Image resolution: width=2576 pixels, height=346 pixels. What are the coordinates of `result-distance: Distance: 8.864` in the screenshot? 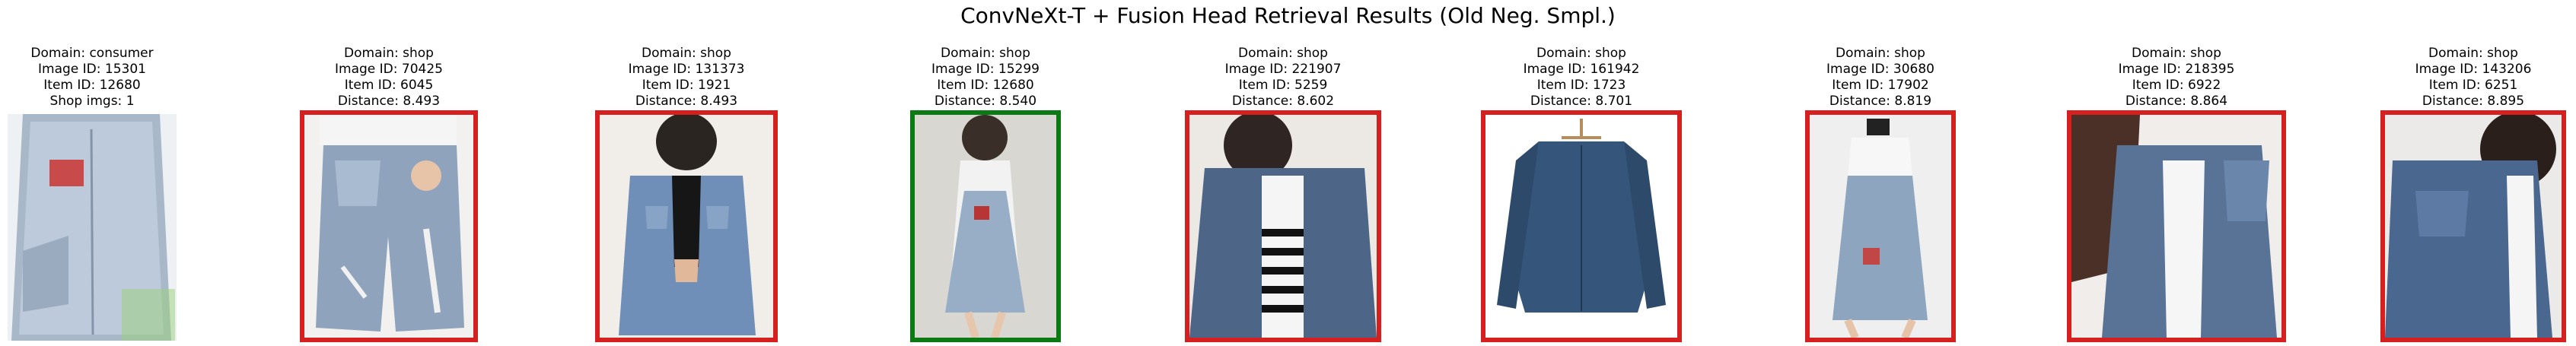 It's located at (2176, 101).